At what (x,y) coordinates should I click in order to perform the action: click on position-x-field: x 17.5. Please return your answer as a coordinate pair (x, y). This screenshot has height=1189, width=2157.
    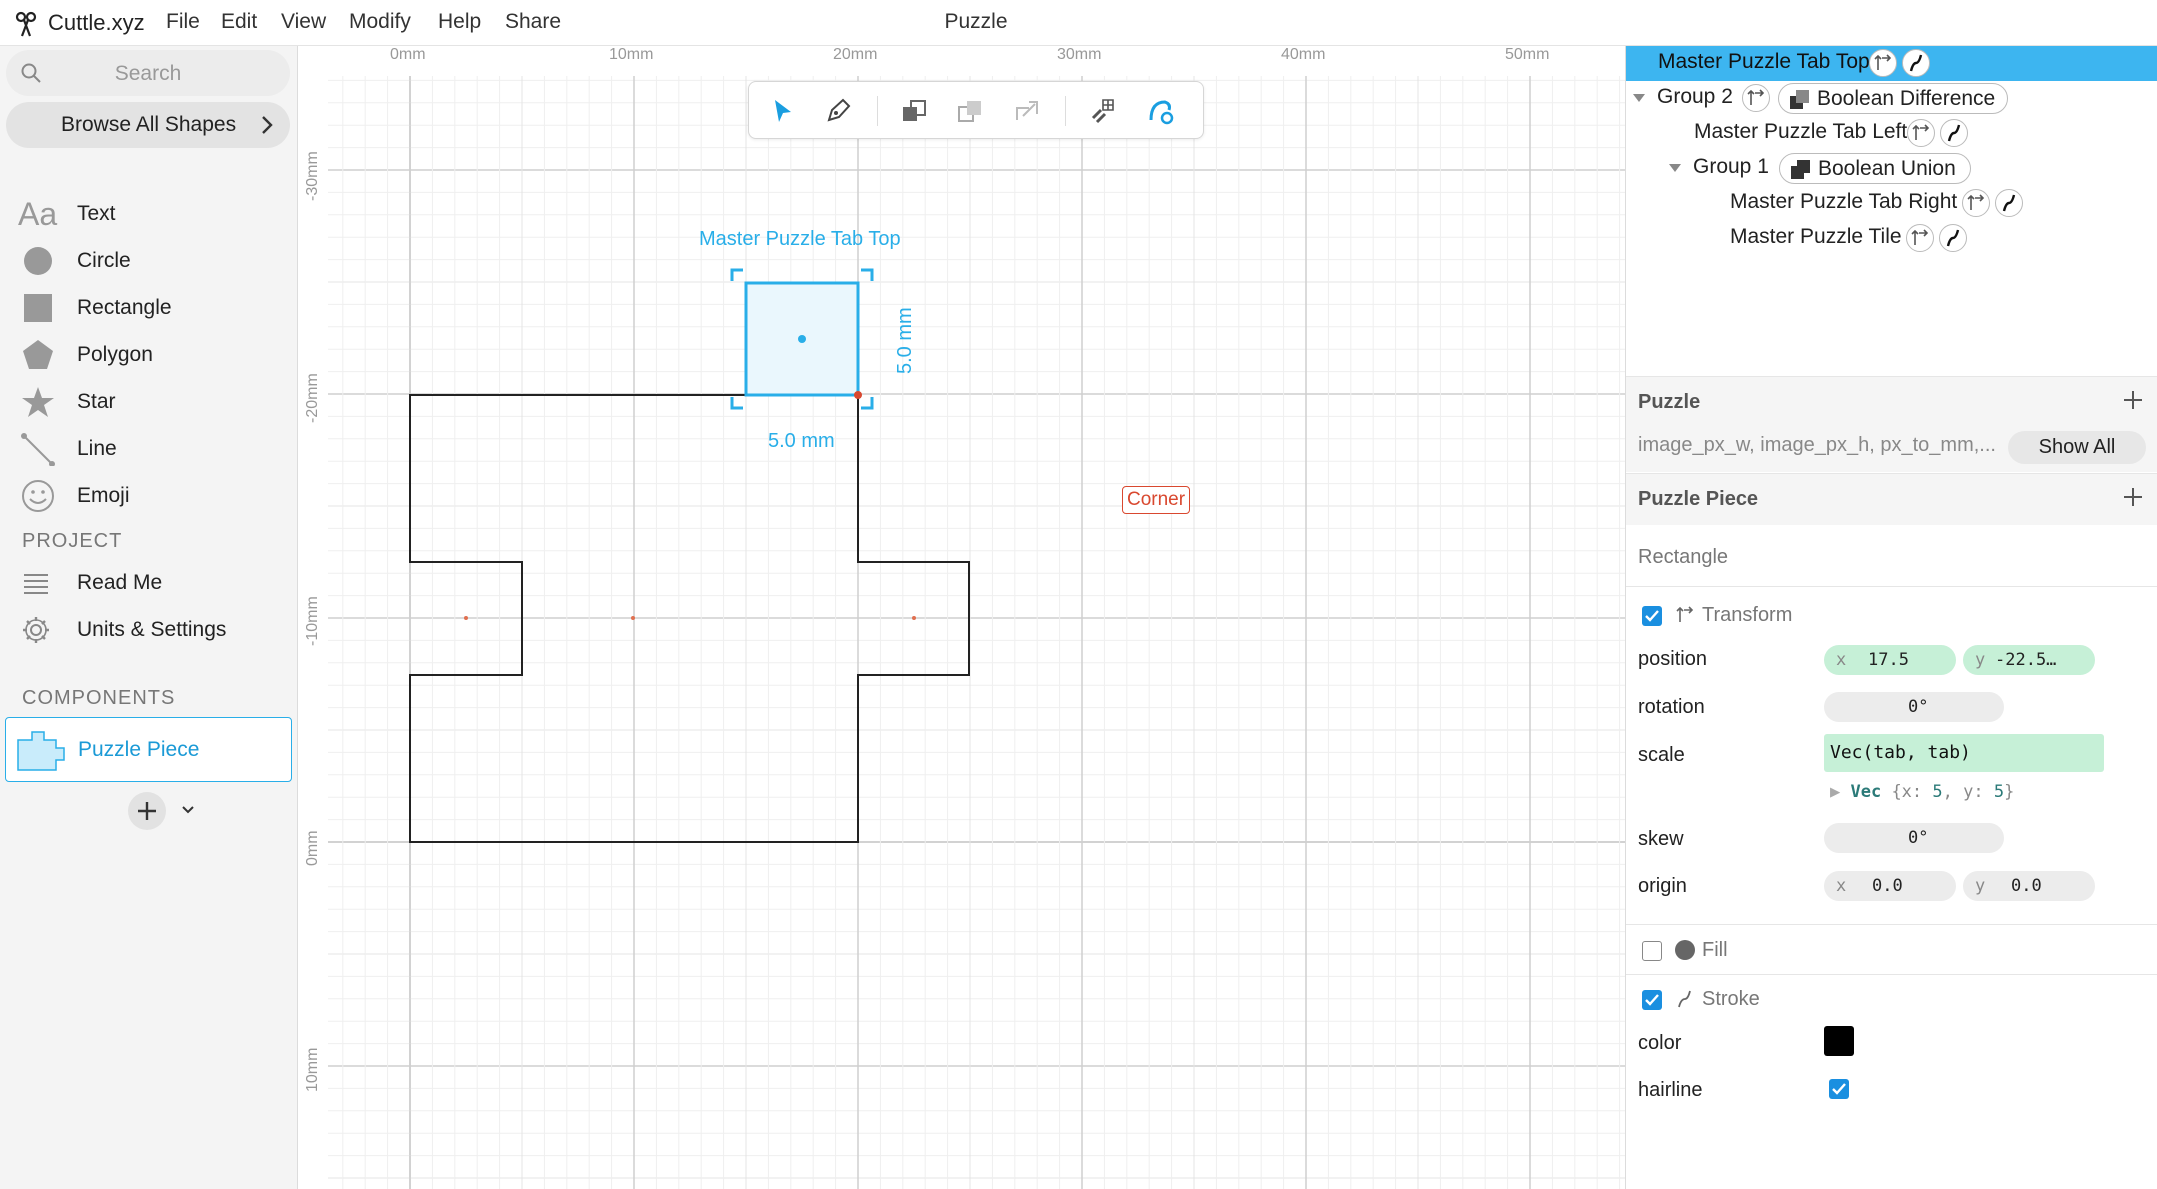
    Looking at the image, I should click on (1890, 660).